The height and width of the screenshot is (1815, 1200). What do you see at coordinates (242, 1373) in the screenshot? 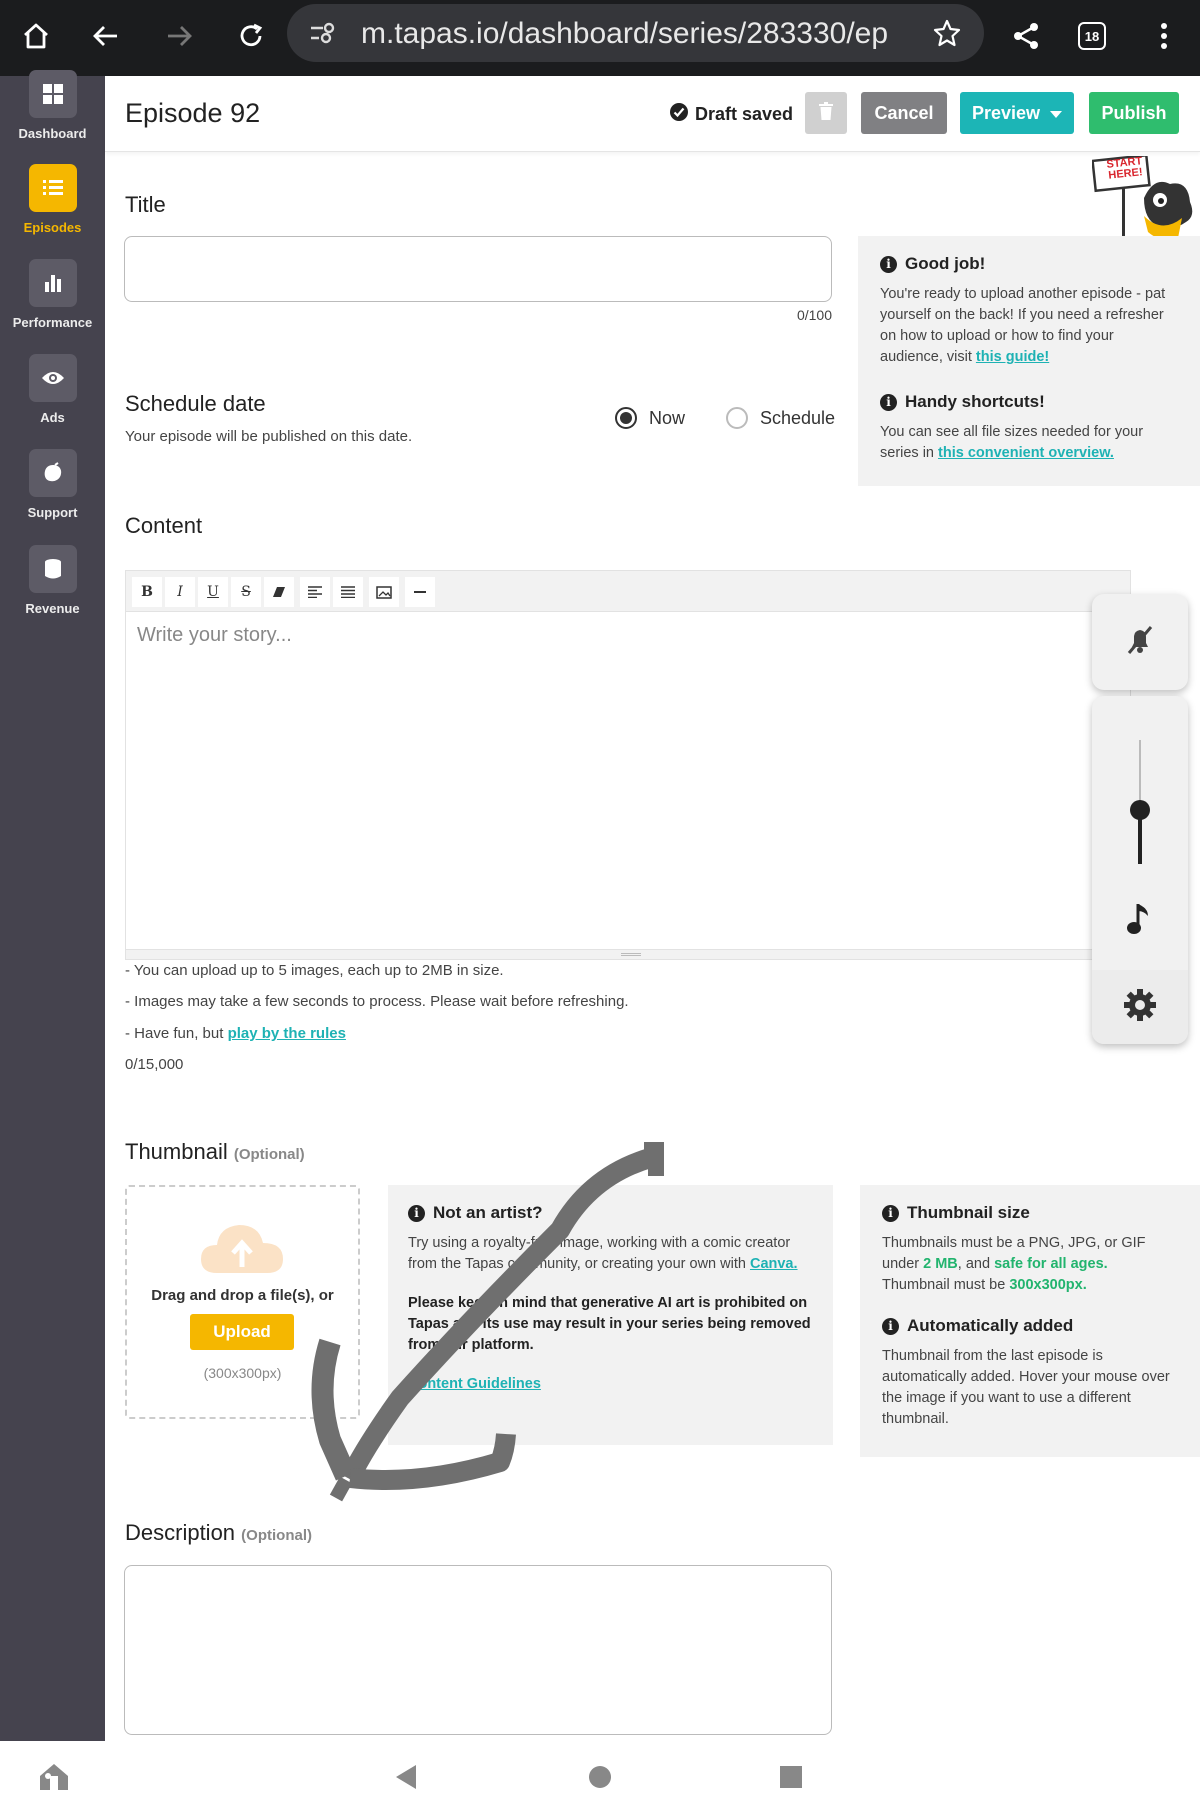
I see `upload-size-hint: (300x300px)` at bounding box center [242, 1373].